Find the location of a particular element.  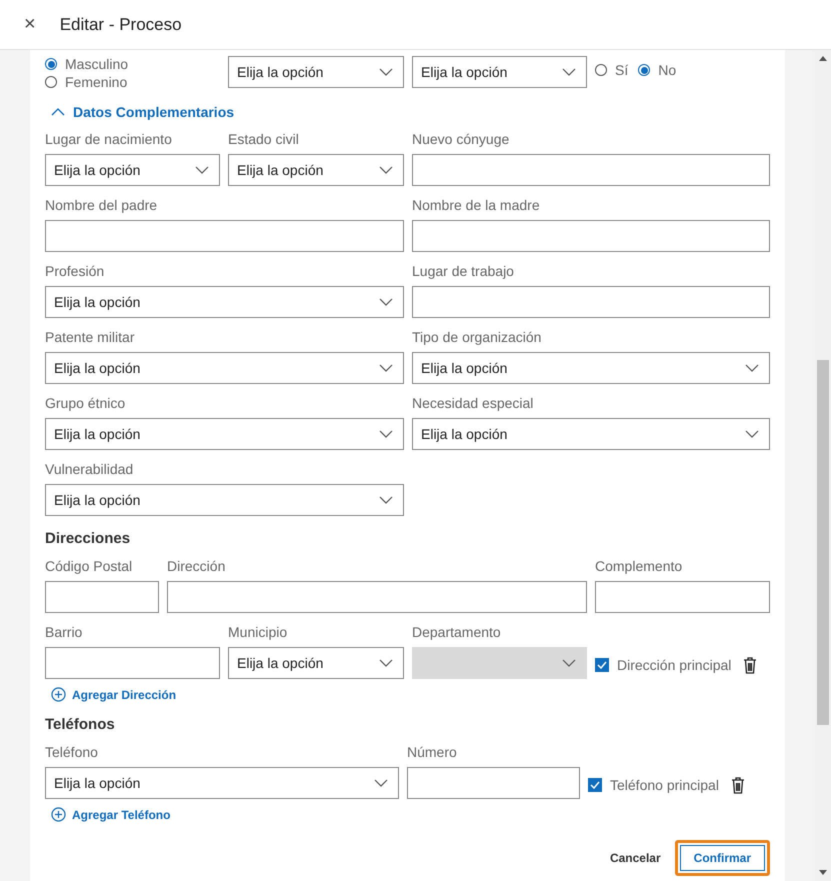

window-title: Editar - Proceso is located at coordinates (121, 24).